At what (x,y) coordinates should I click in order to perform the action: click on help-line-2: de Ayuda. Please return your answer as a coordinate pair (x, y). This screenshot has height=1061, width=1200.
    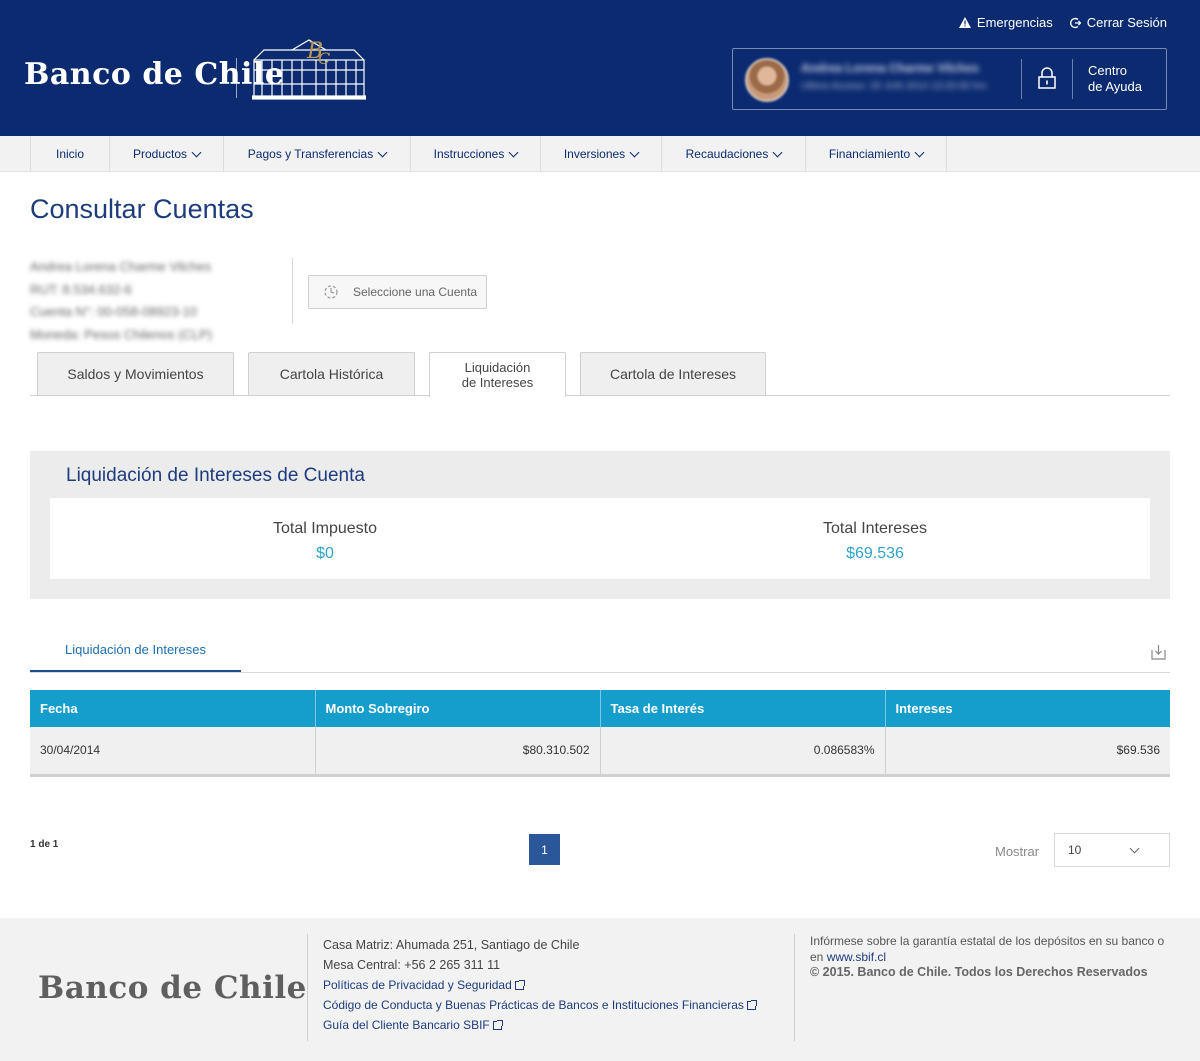
    Looking at the image, I should click on (1115, 86).